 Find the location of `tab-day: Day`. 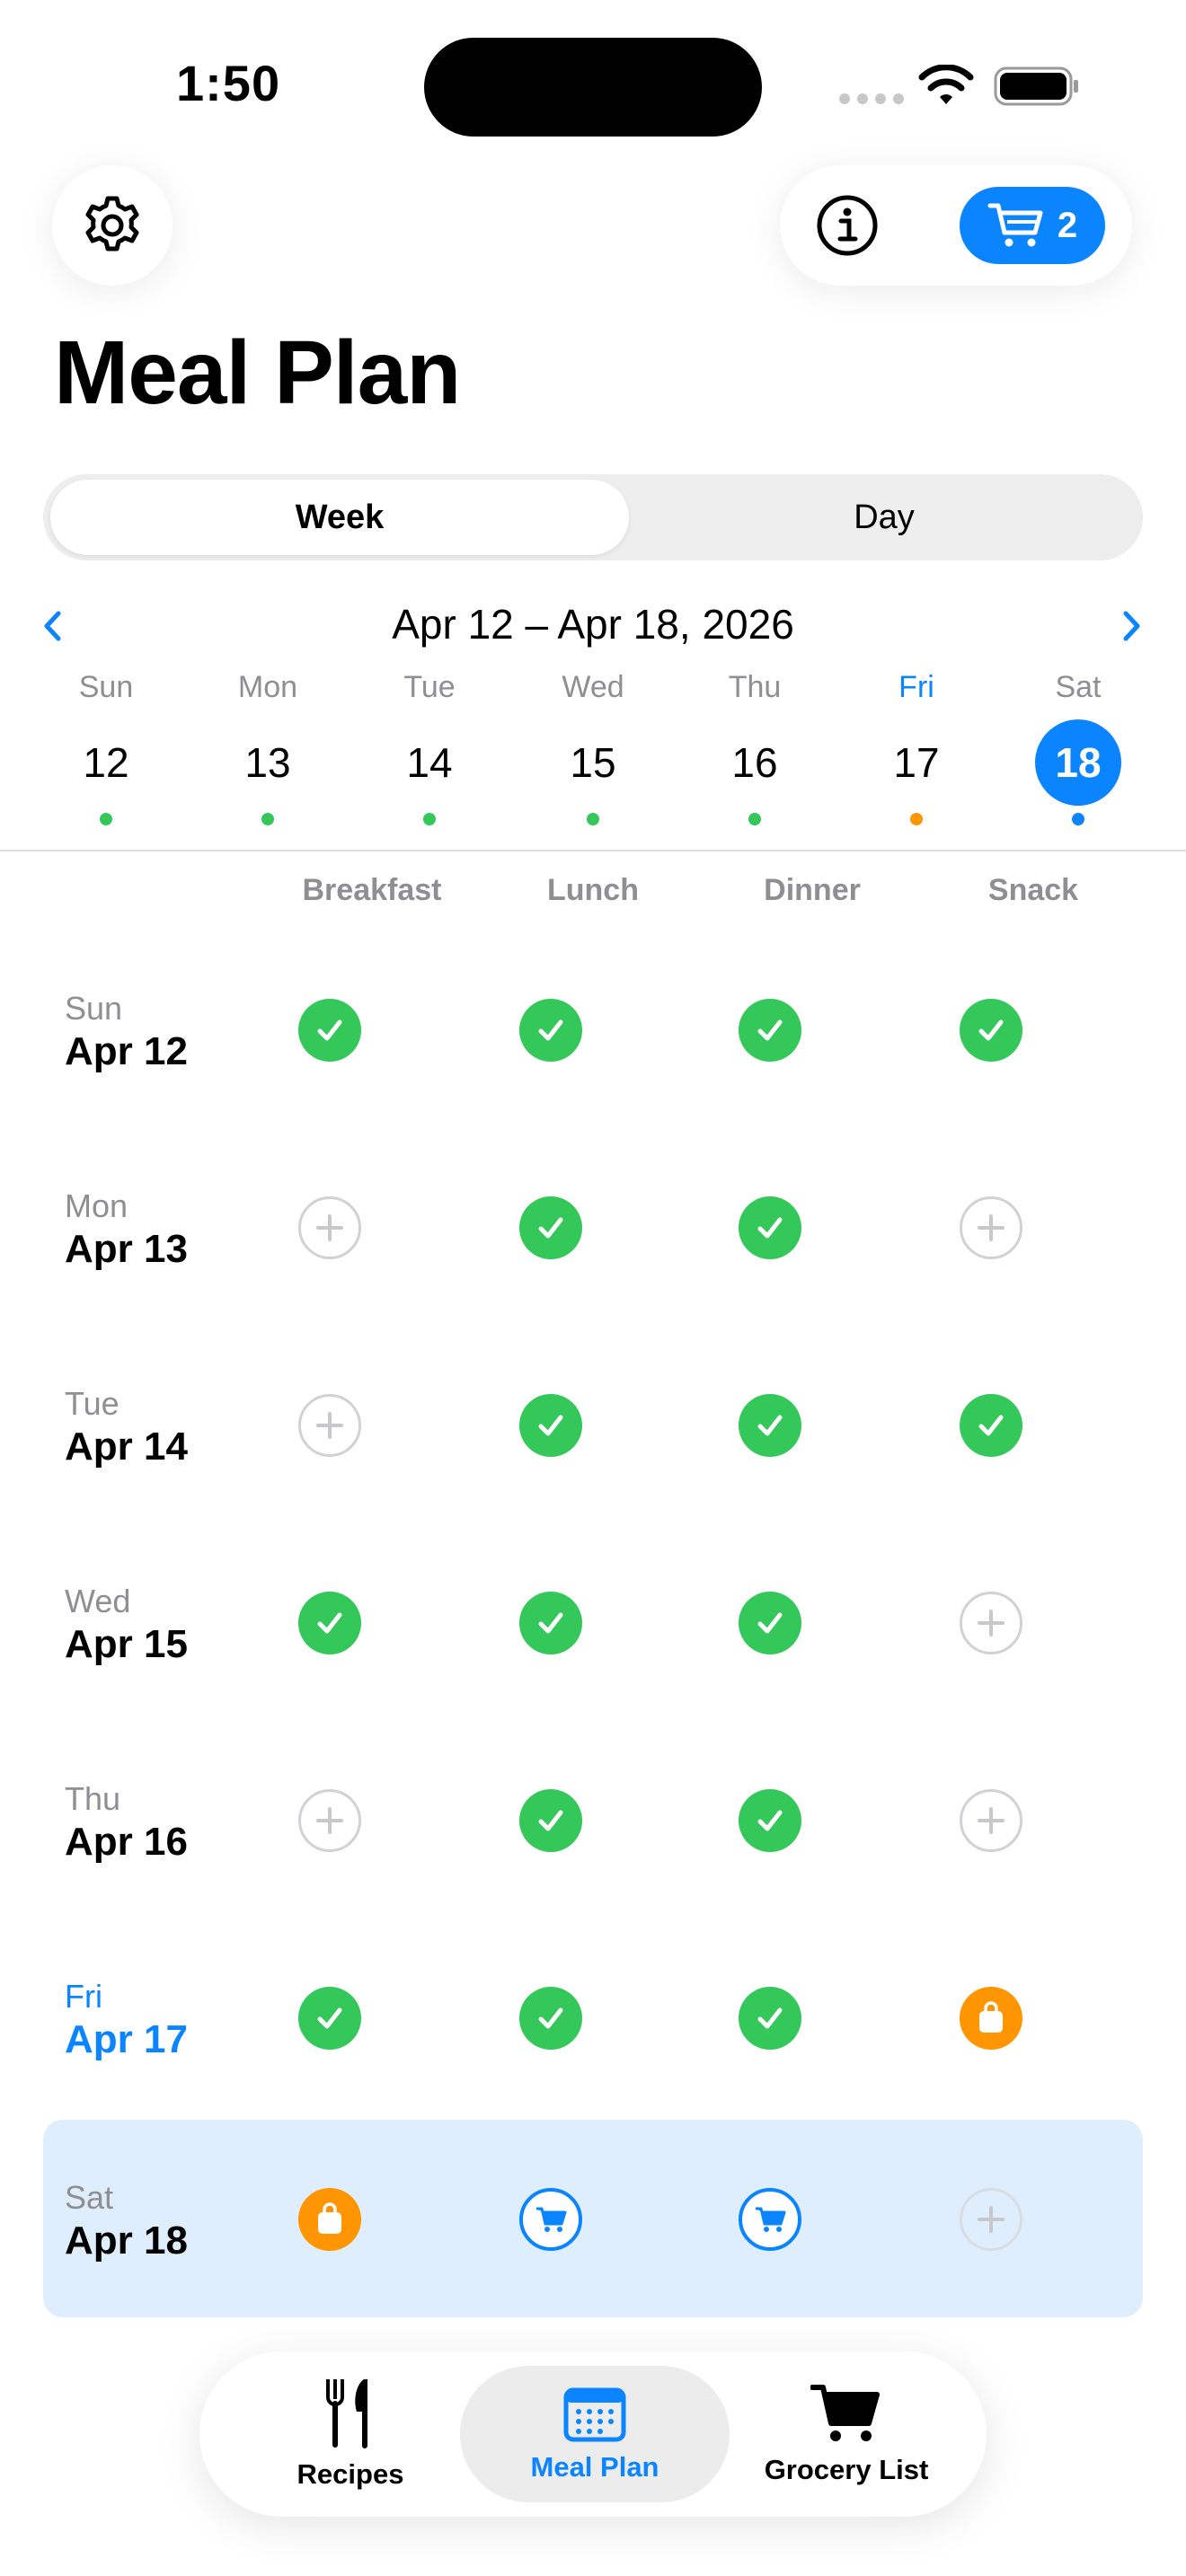

tab-day: Day is located at coordinates (884, 517).